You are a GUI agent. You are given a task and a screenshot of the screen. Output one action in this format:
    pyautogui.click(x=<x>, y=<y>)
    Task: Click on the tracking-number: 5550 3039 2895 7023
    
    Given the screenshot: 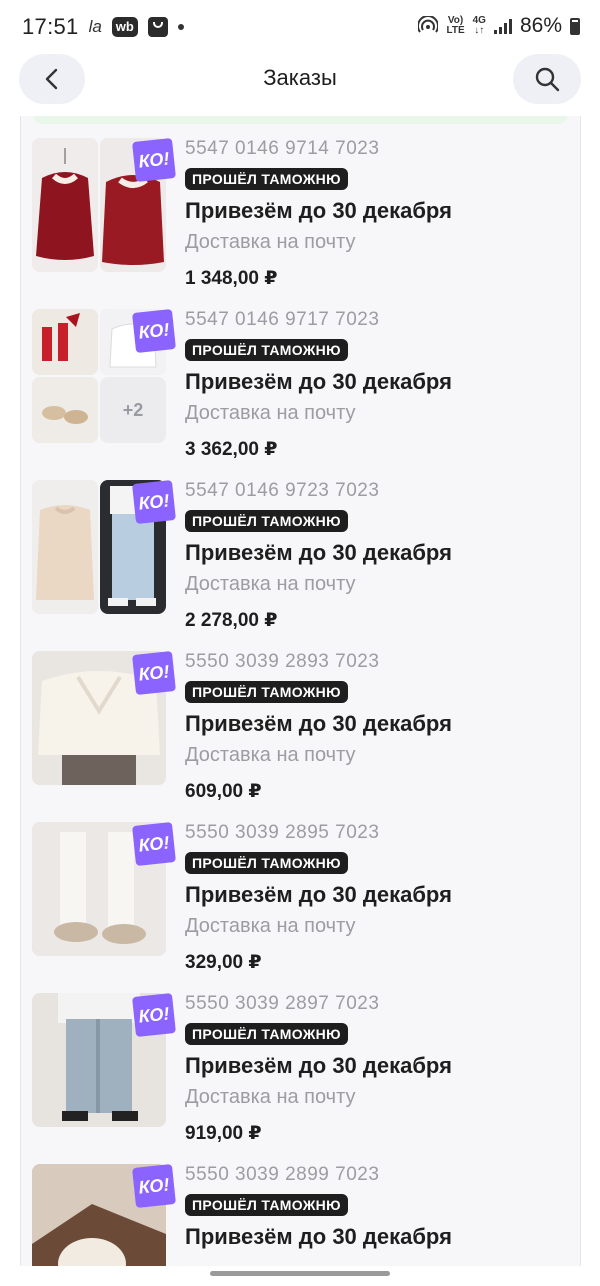 What is the action you would take?
    pyautogui.click(x=282, y=832)
    